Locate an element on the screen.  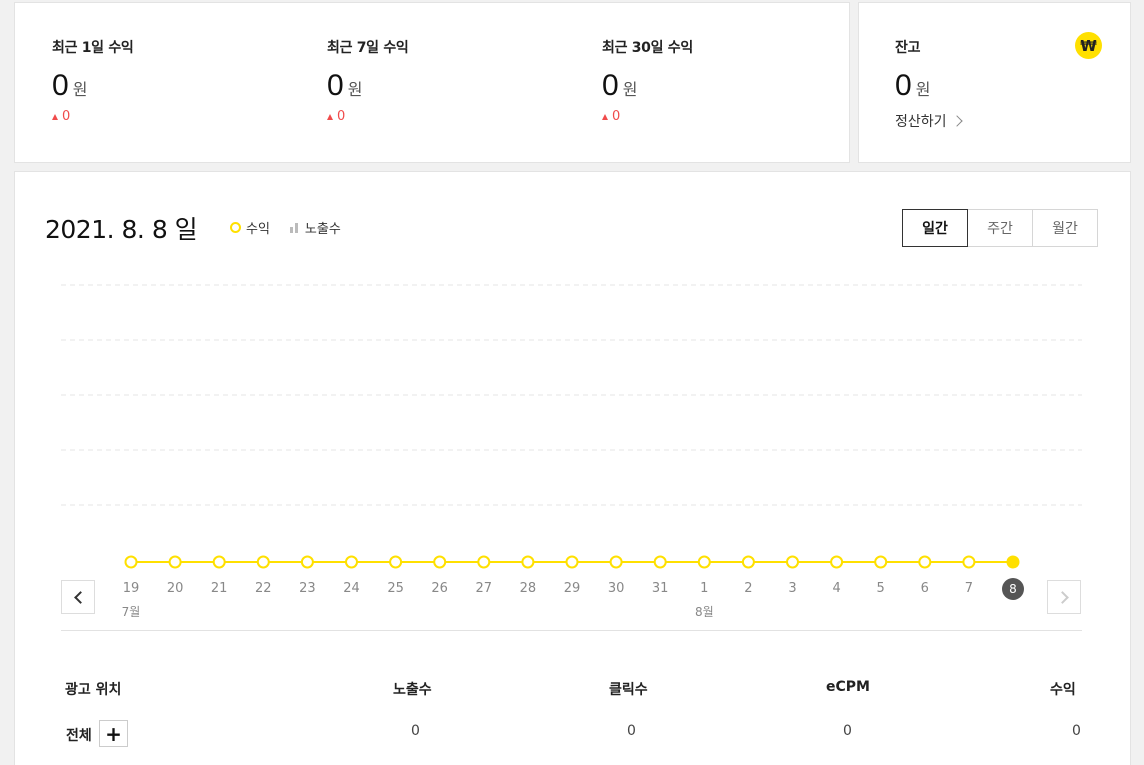
col-header-clicks: 클릭수 is located at coordinates (628, 690).